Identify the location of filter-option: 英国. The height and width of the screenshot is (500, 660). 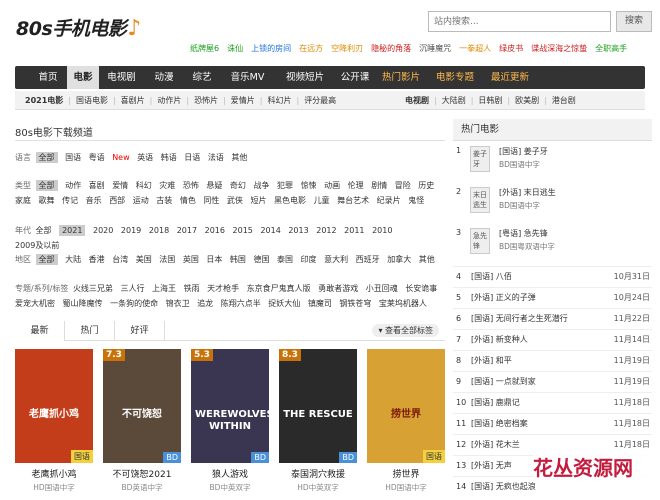
(191, 259).